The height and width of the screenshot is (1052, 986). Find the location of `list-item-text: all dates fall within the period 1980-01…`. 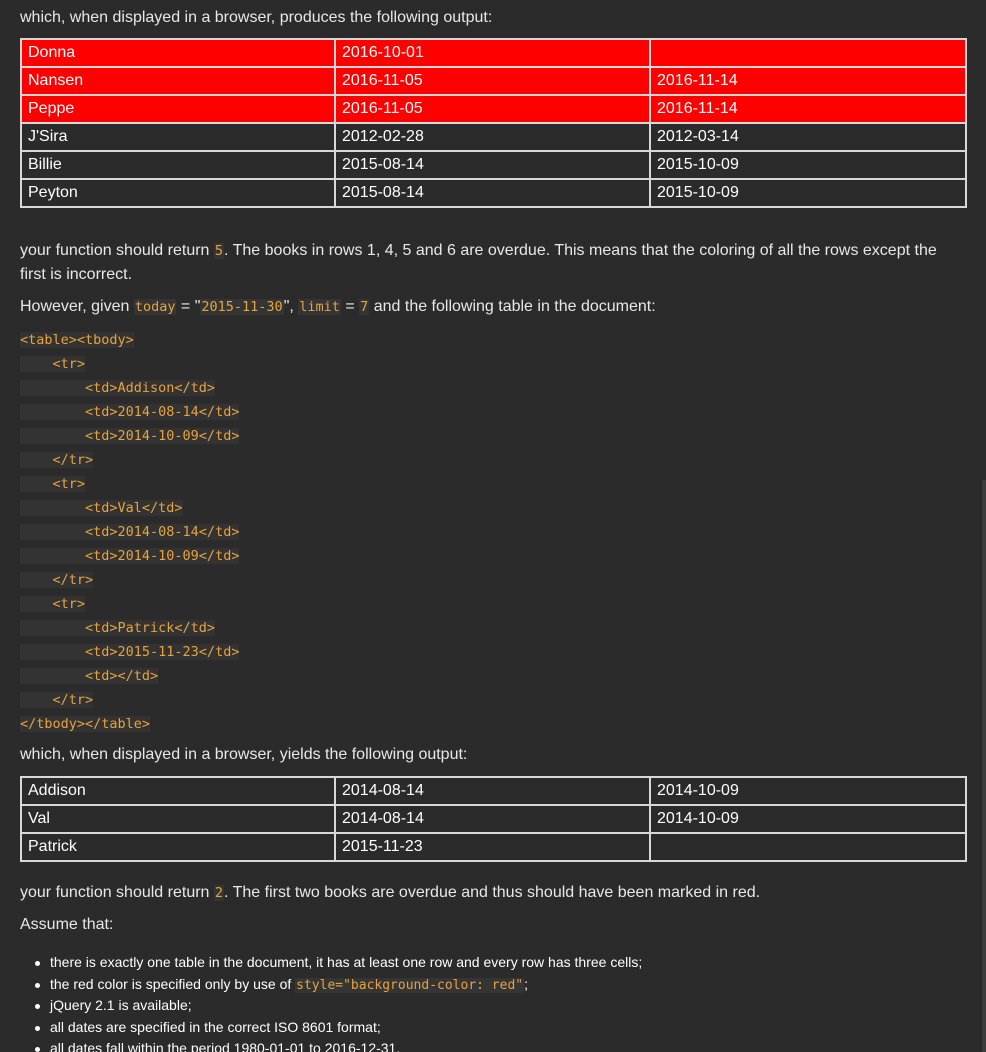

list-item-text: all dates fall within the period 1980-01… is located at coordinates (225, 1046).